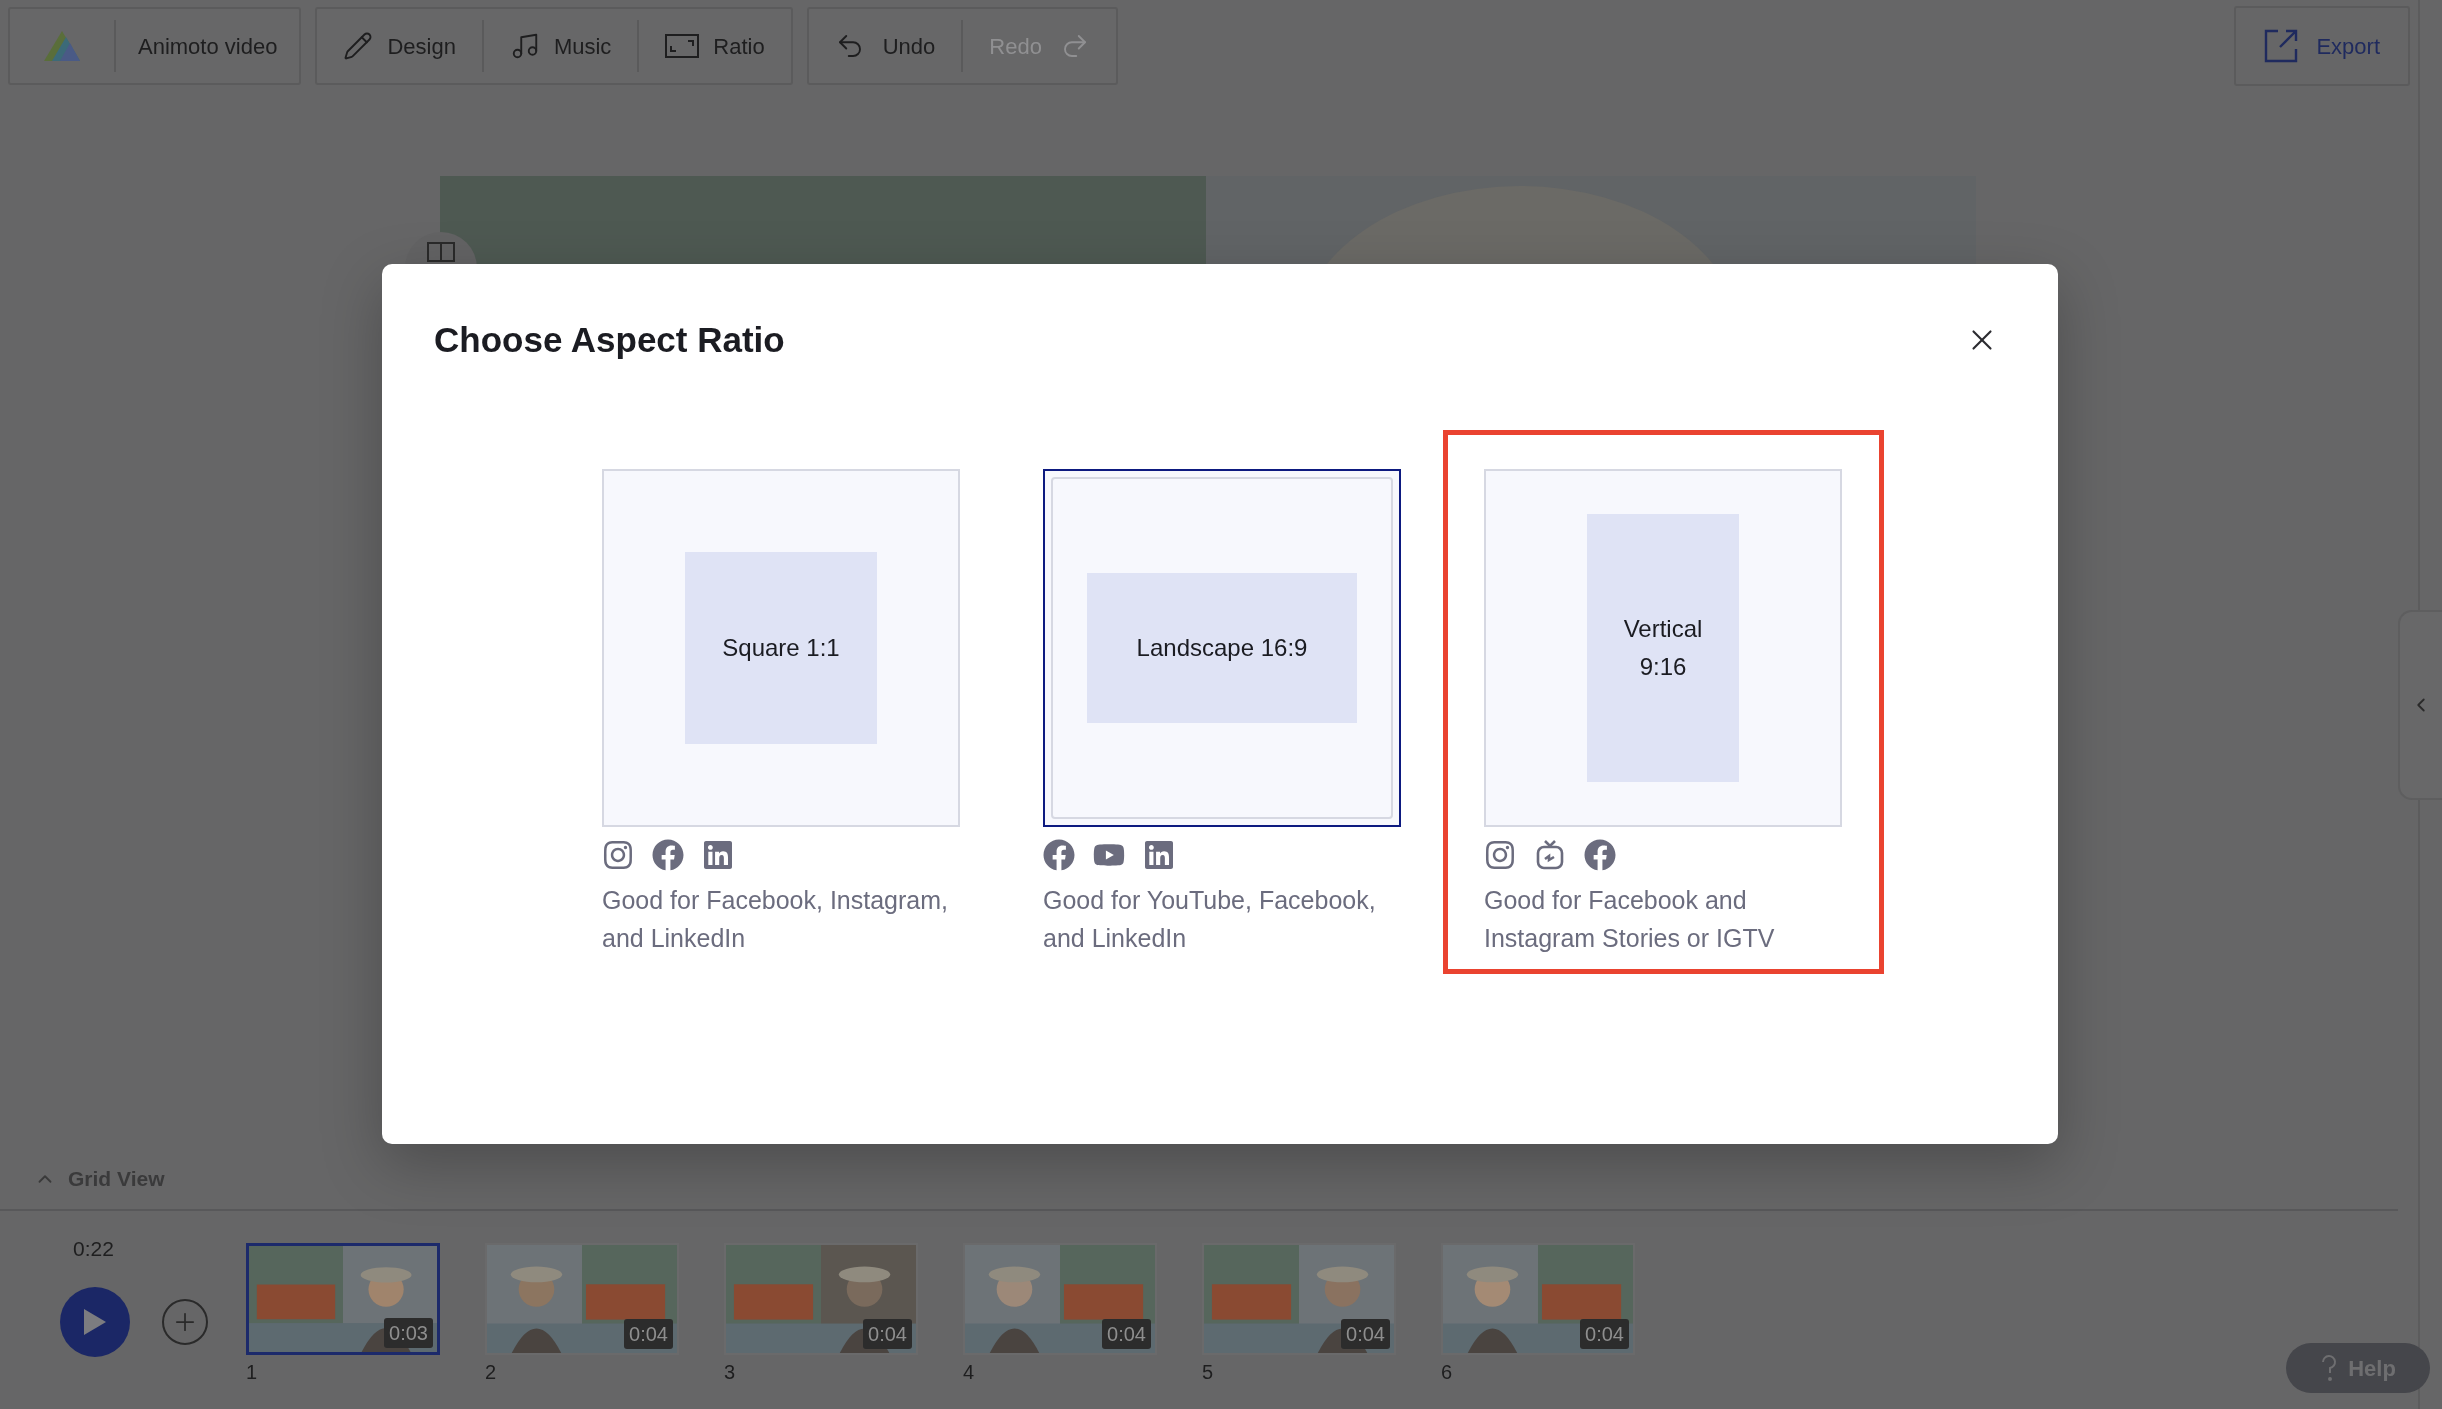 Image resolution: width=2442 pixels, height=1409 pixels. I want to click on scene-number: 3, so click(730, 1372).